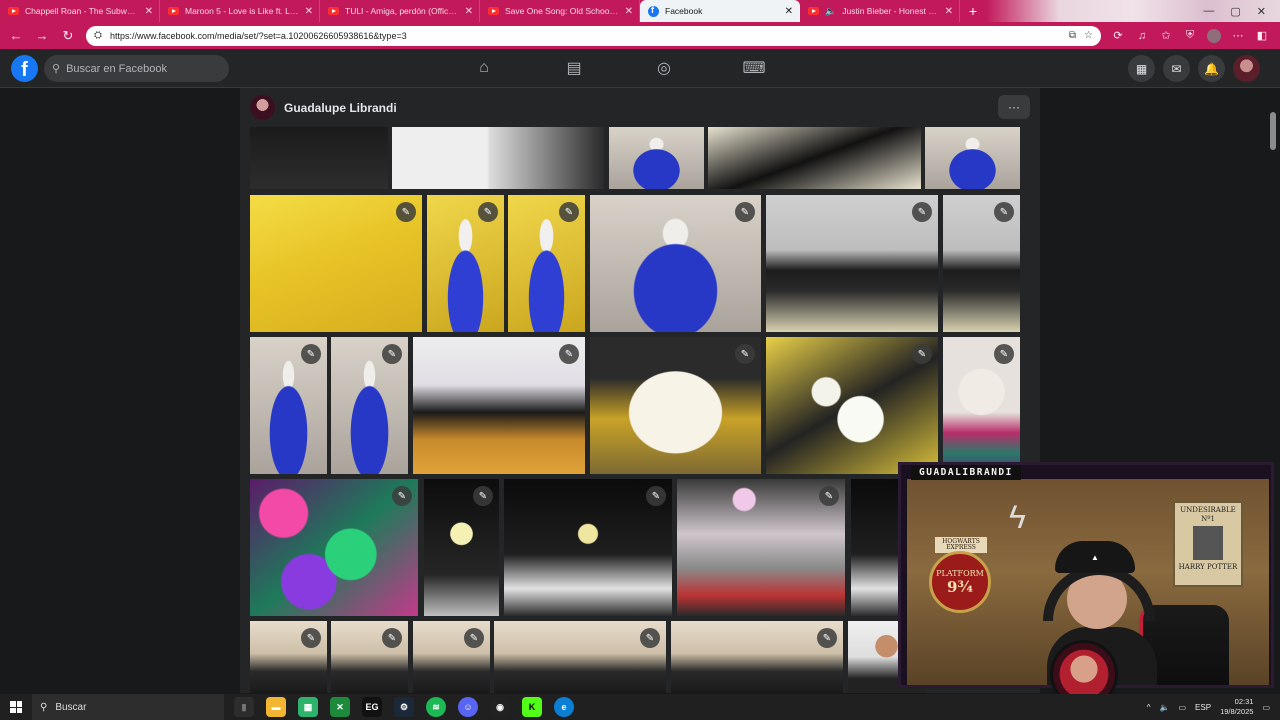 Image resolution: width=1280 pixels, height=720 pixels. Describe the element at coordinates (244, 707) in the screenshot. I see `task-view-icon: ▮` at that location.